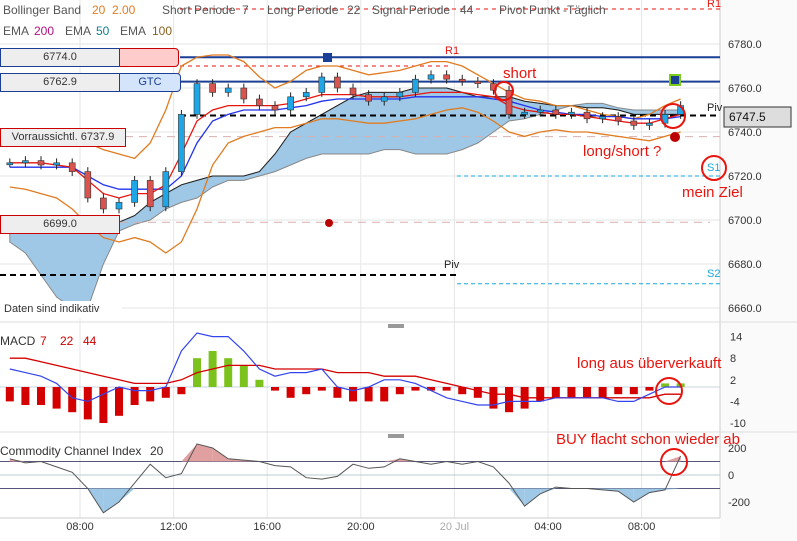  I want to click on s2-label: S2, so click(713, 274).